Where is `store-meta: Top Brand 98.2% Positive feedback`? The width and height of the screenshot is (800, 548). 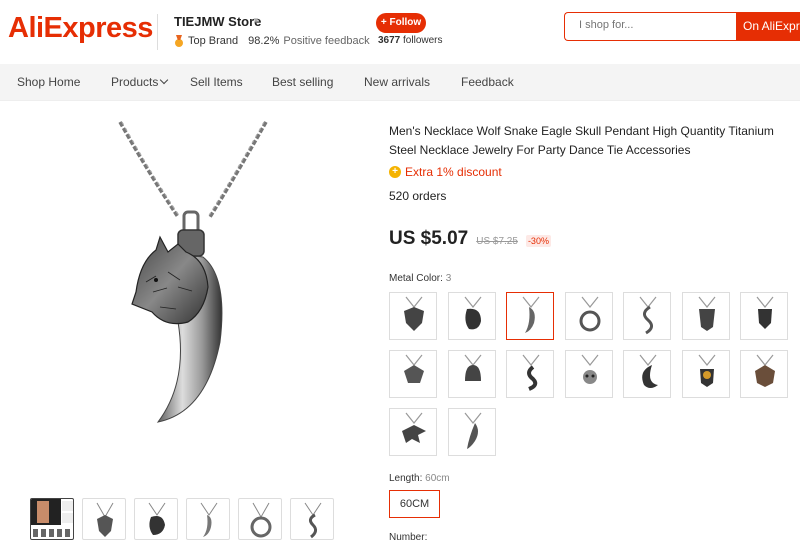
store-meta: Top Brand 98.2% Positive feedback is located at coordinates (272, 41).